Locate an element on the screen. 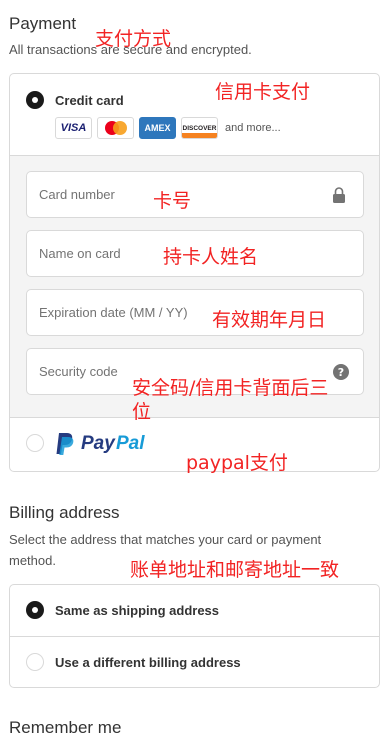  paypal-icon is located at coordinates (65, 444).